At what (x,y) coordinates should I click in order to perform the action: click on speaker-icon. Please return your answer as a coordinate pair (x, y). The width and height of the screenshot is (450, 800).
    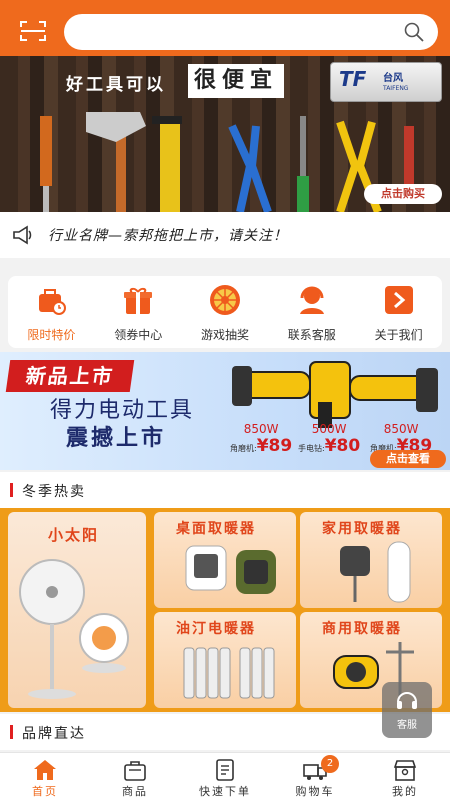
    Looking at the image, I should click on (22, 235).